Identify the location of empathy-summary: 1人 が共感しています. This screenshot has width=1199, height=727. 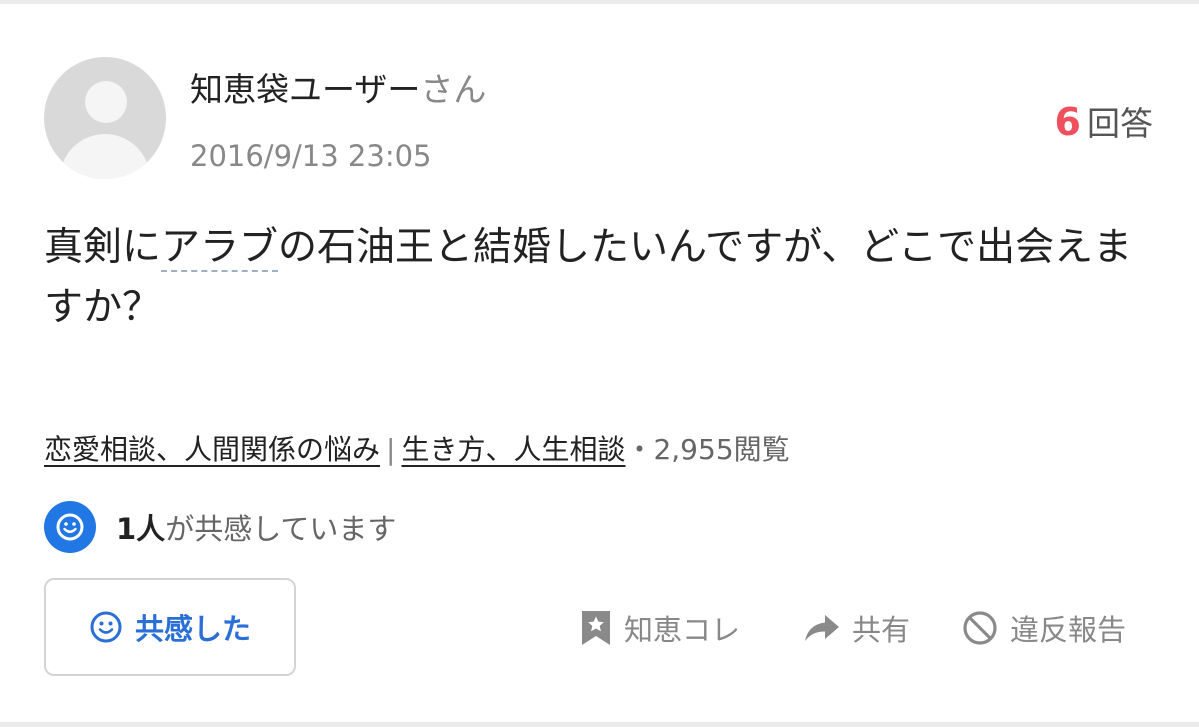
(220, 527).